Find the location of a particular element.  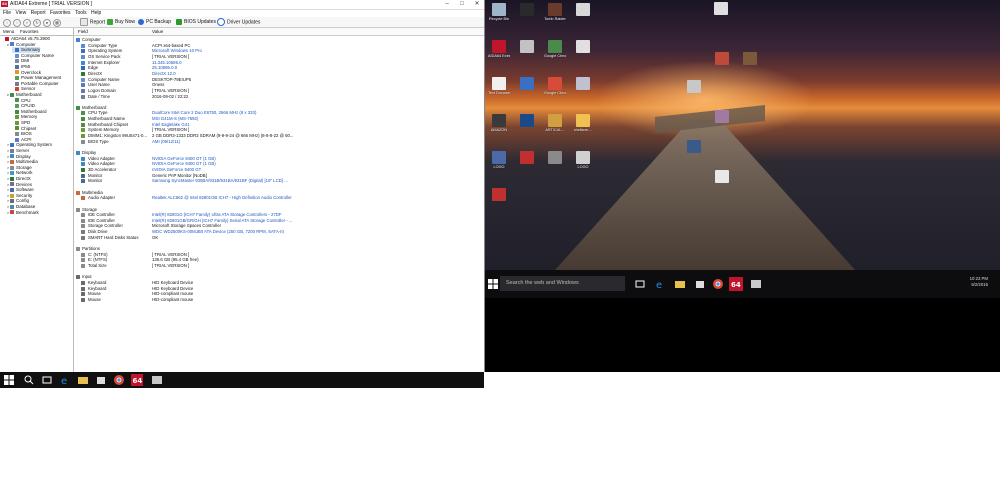

pc-backup-button: PC Backup is located at coordinates (154, 22).